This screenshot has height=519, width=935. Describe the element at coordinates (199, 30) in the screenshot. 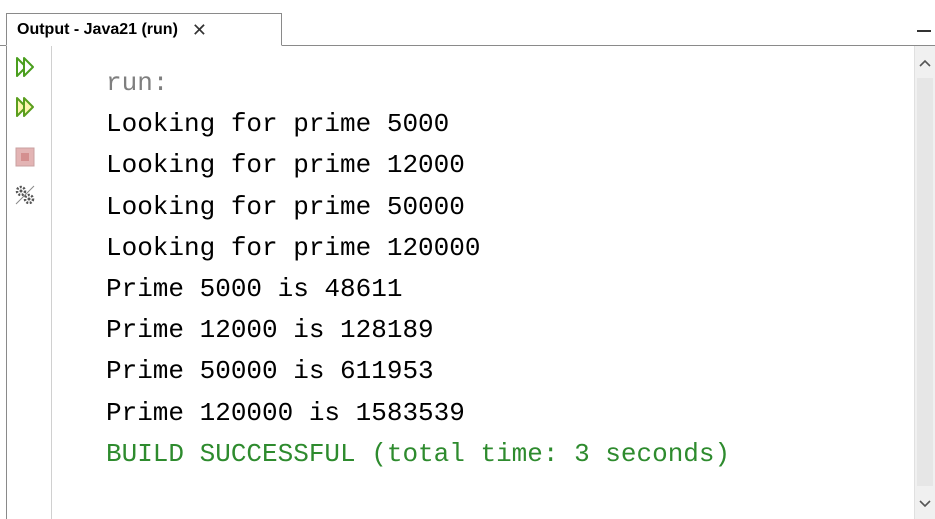

I see `close-icon: ✕` at that location.